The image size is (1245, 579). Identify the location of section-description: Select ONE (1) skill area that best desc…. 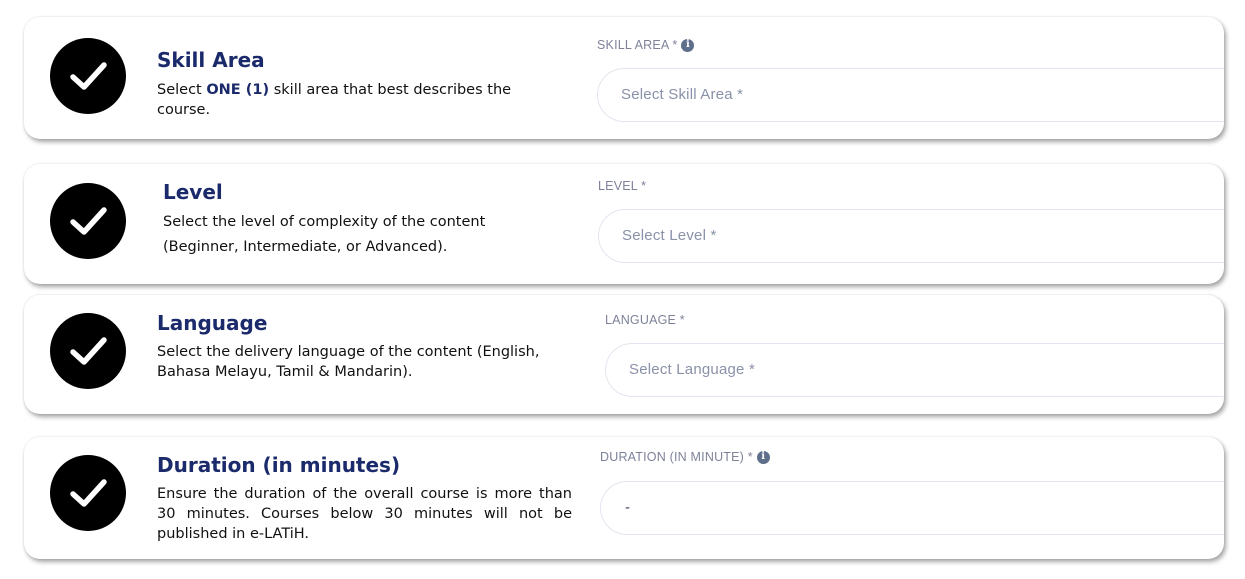
(334, 100).